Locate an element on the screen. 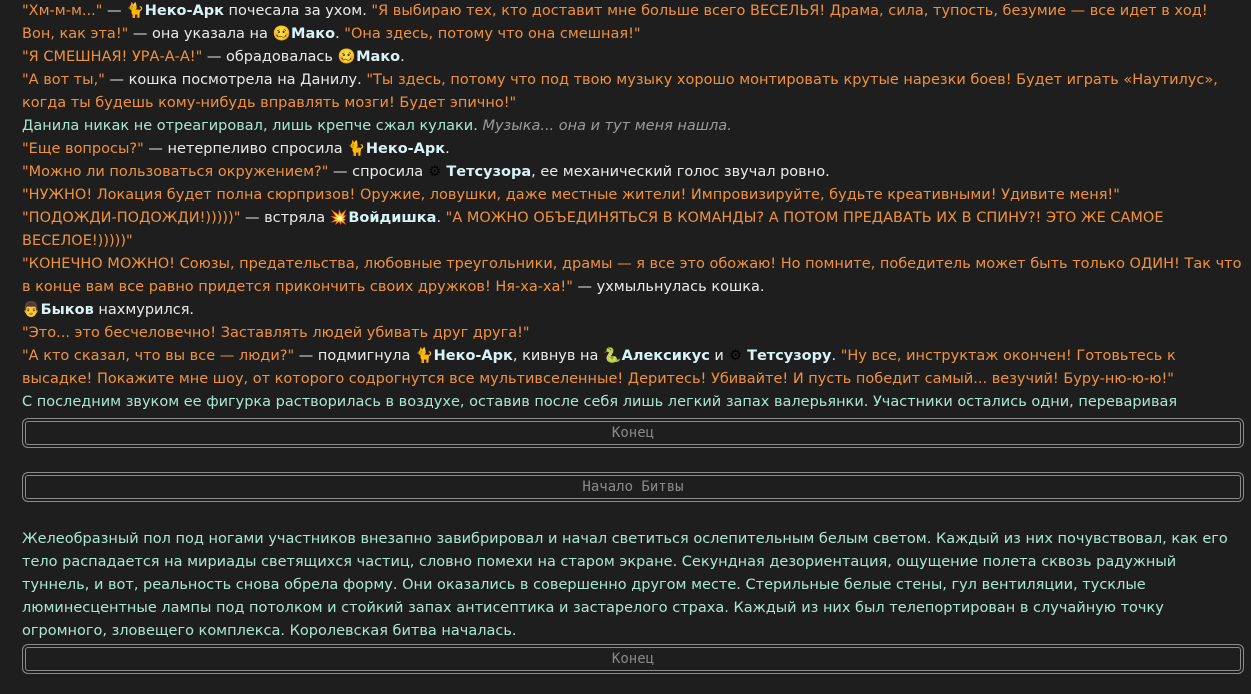 This screenshot has width=1251, height=694. quote-text: "Я СМЕШНАЯ! УРА-А-А!" is located at coordinates (112, 57).